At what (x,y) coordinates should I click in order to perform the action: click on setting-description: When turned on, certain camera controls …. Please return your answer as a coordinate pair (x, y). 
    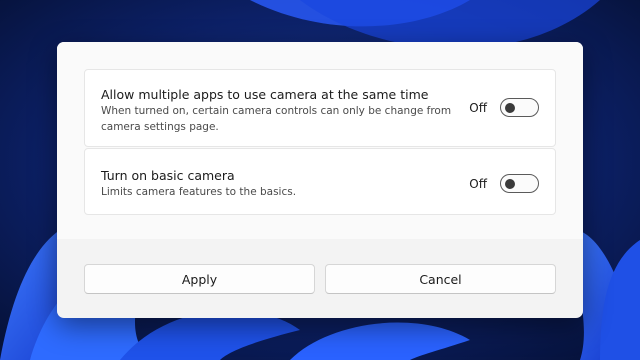
    Looking at the image, I should click on (276, 119).